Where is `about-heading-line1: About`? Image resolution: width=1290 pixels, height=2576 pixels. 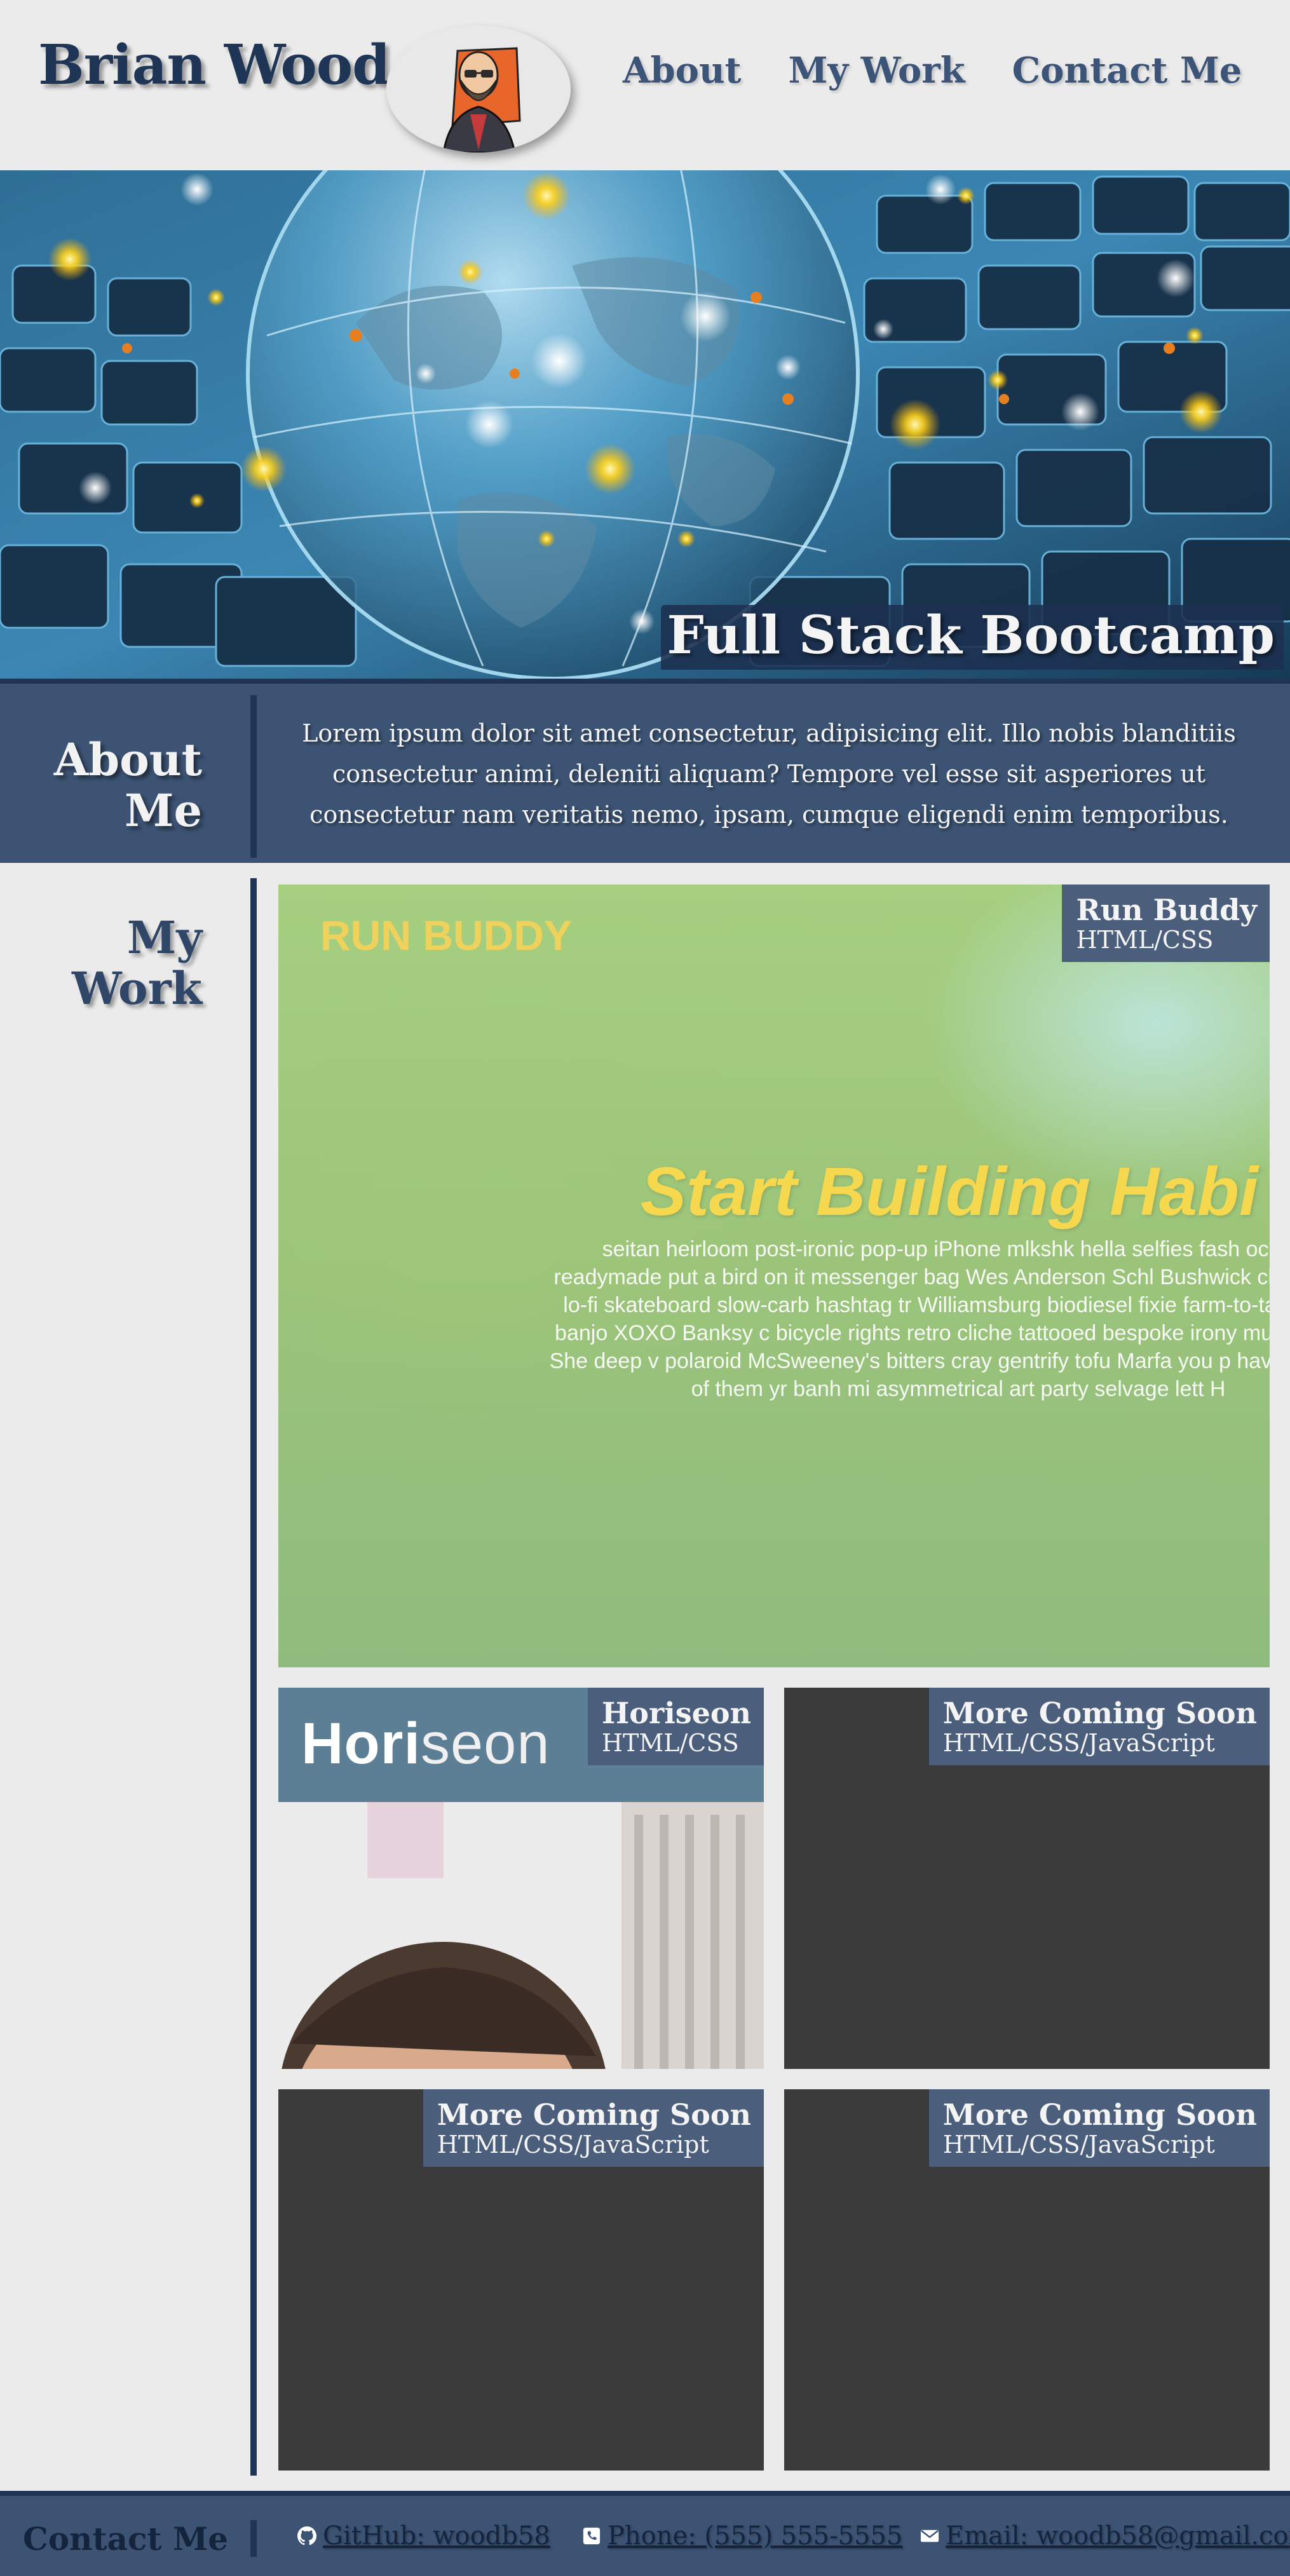 about-heading-line1: About is located at coordinates (127, 760).